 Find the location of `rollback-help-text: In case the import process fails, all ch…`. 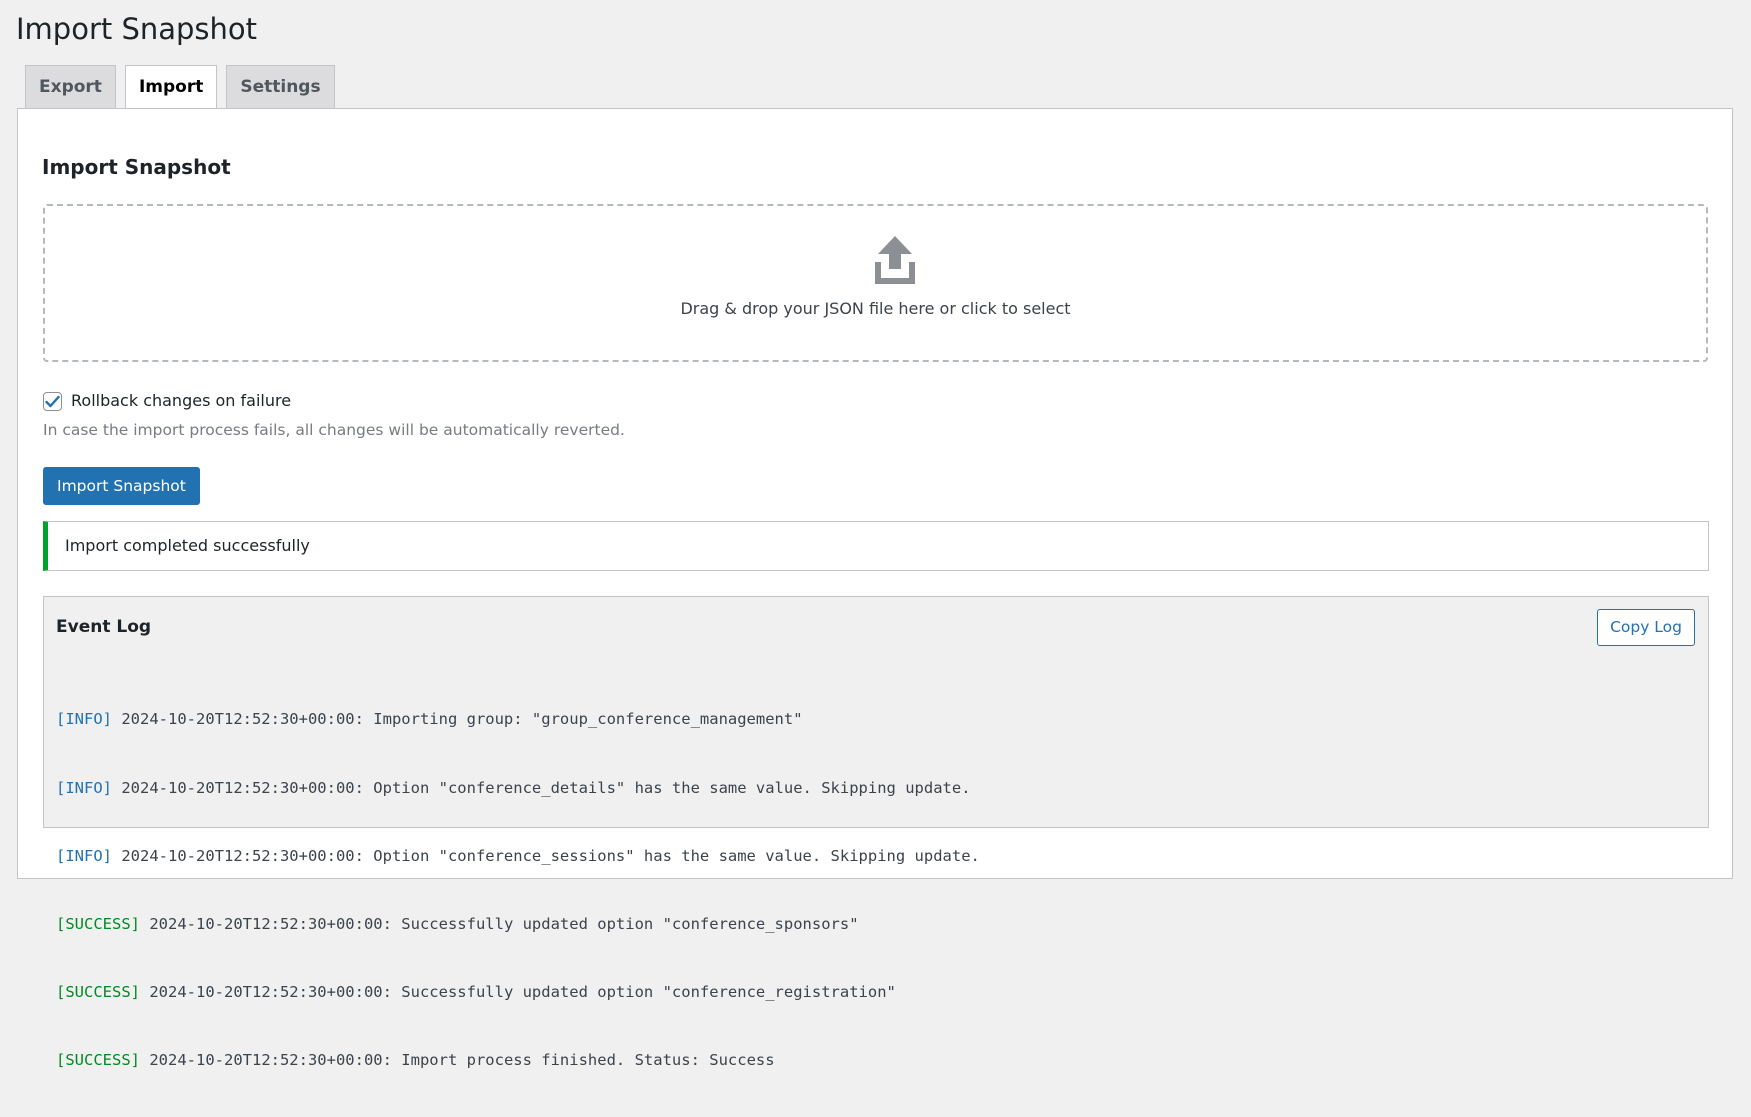

rollback-help-text: In case the import process fails, all ch… is located at coordinates (334, 430).